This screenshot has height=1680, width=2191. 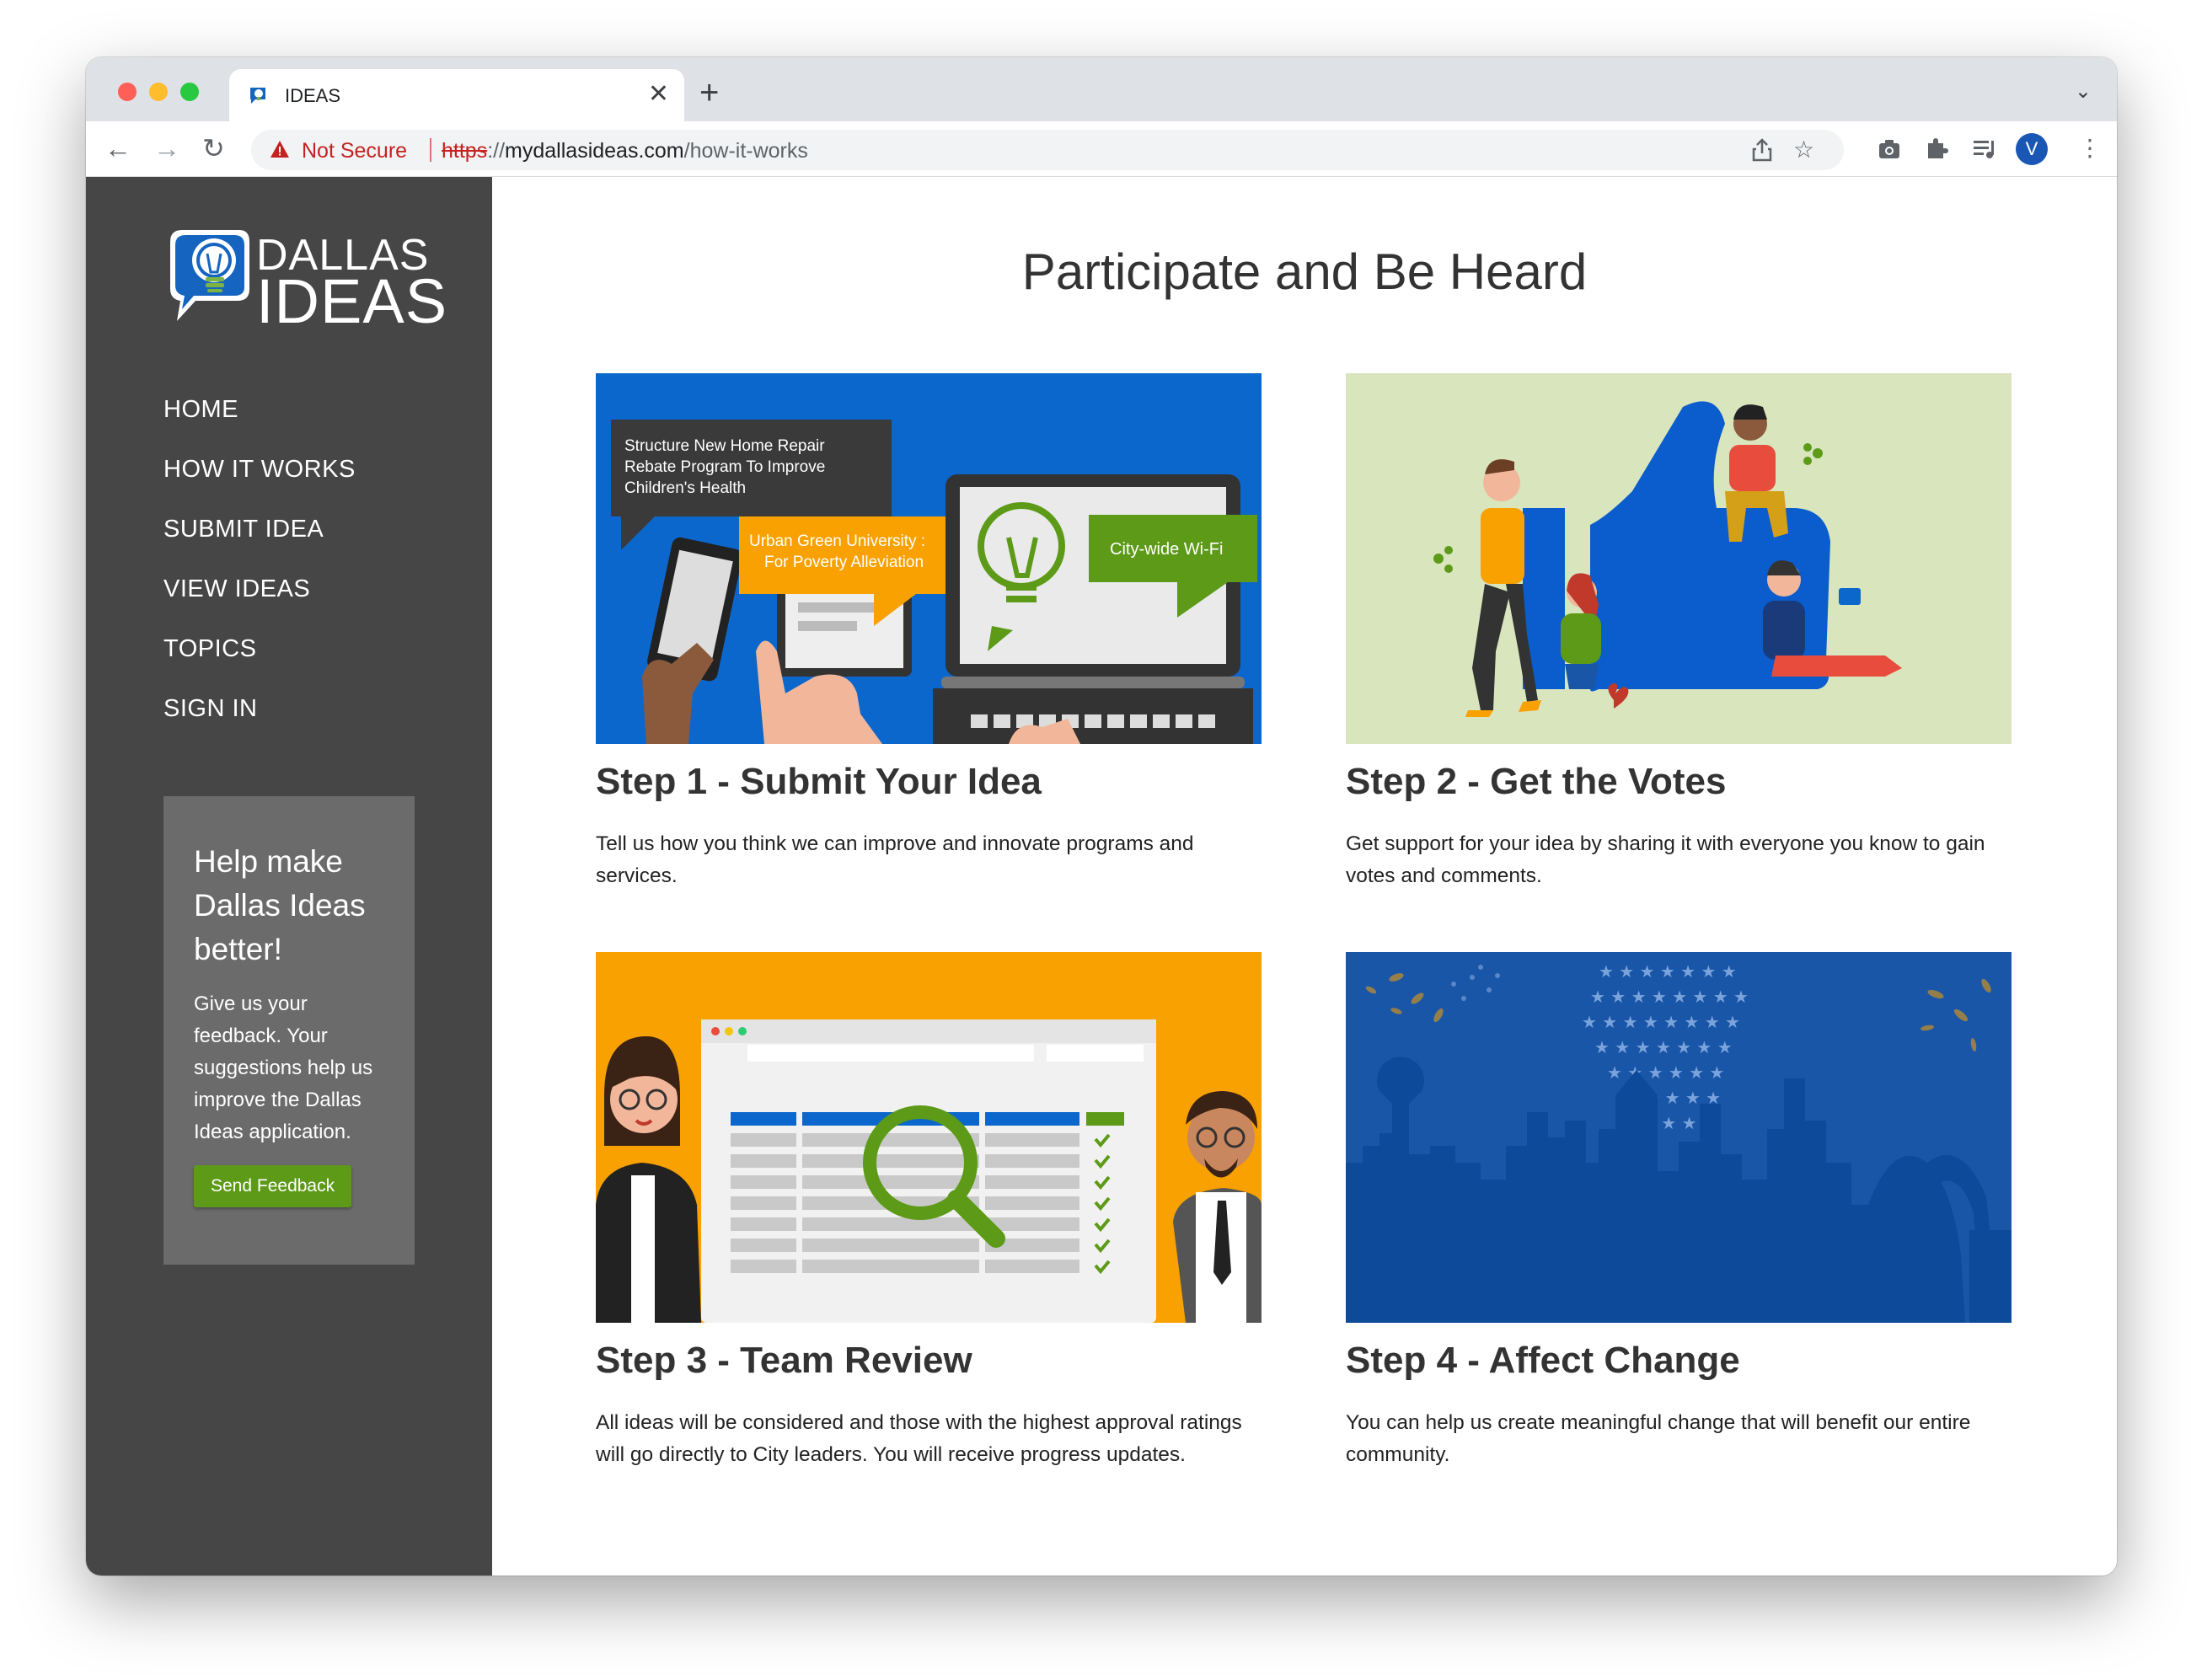 What do you see at coordinates (1762, 150) in the screenshot?
I see `share-icon` at bounding box center [1762, 150].